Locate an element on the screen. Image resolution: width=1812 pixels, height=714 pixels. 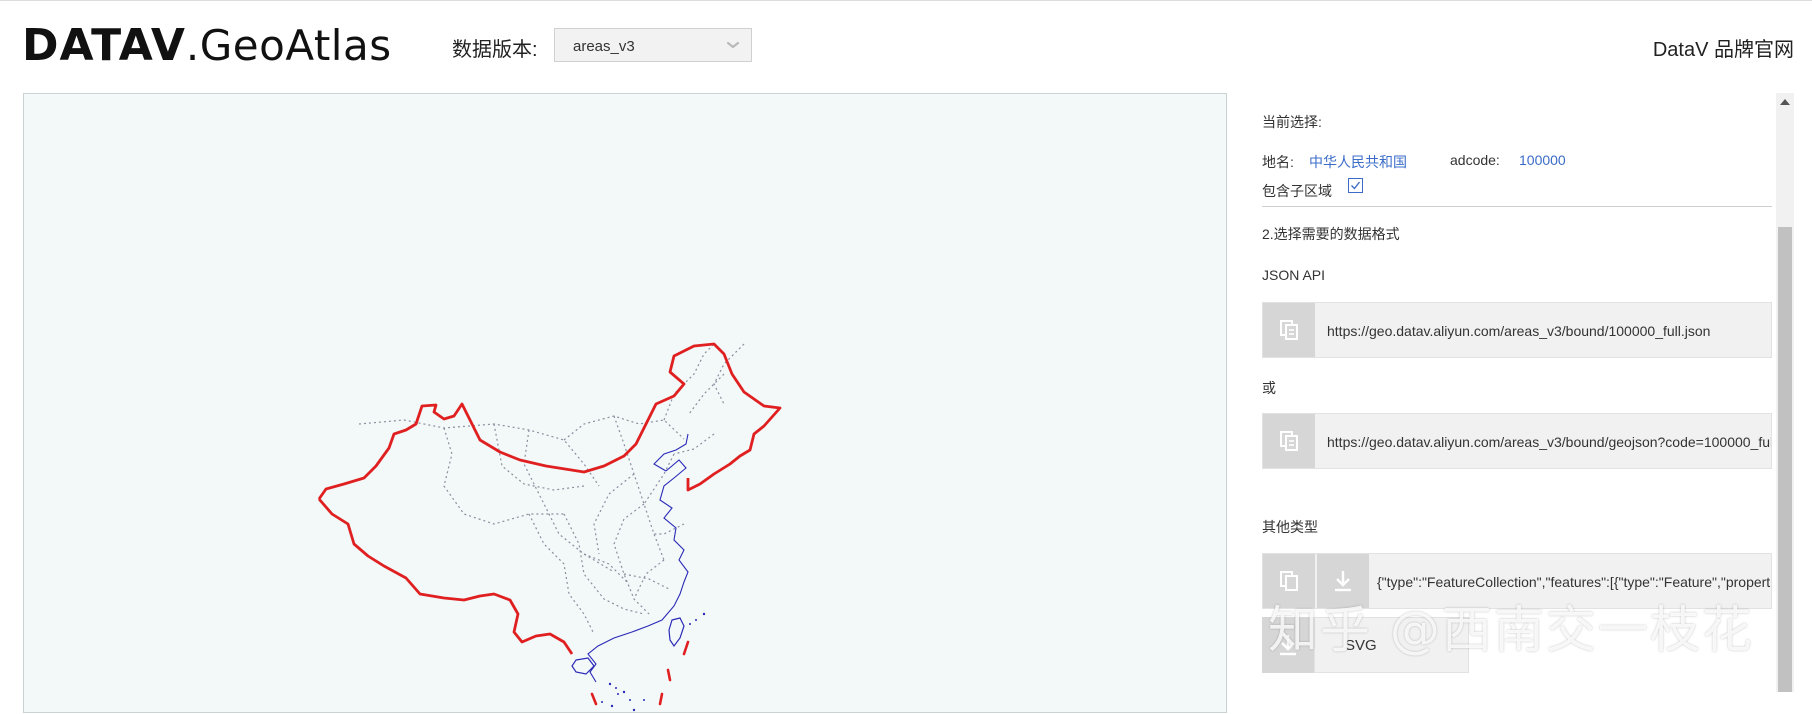
adcode-value: 100000 is located at coordinates (1542, 160).